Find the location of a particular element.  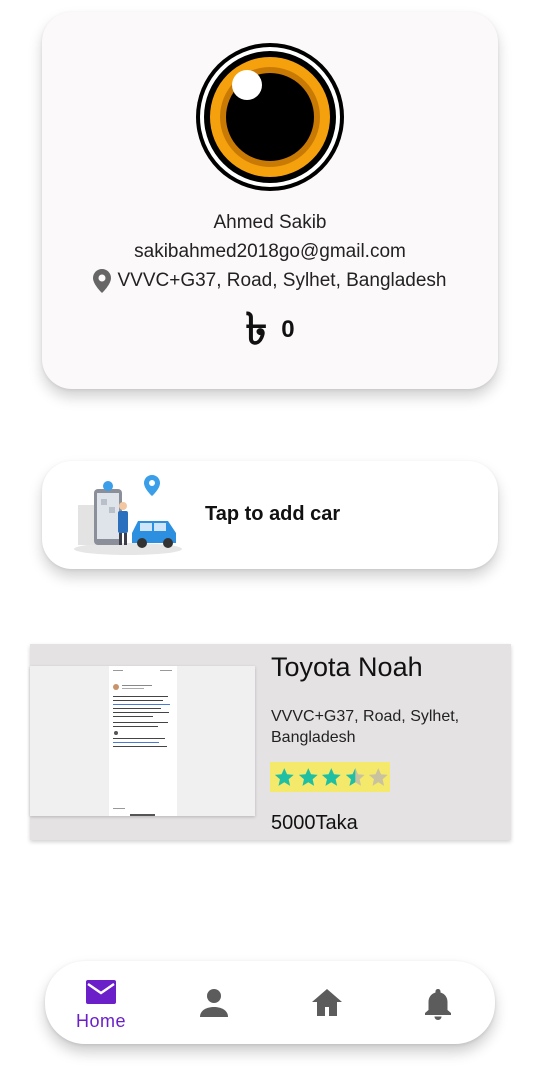

nav-item-home: Home is located at coordinates (101, 1002).